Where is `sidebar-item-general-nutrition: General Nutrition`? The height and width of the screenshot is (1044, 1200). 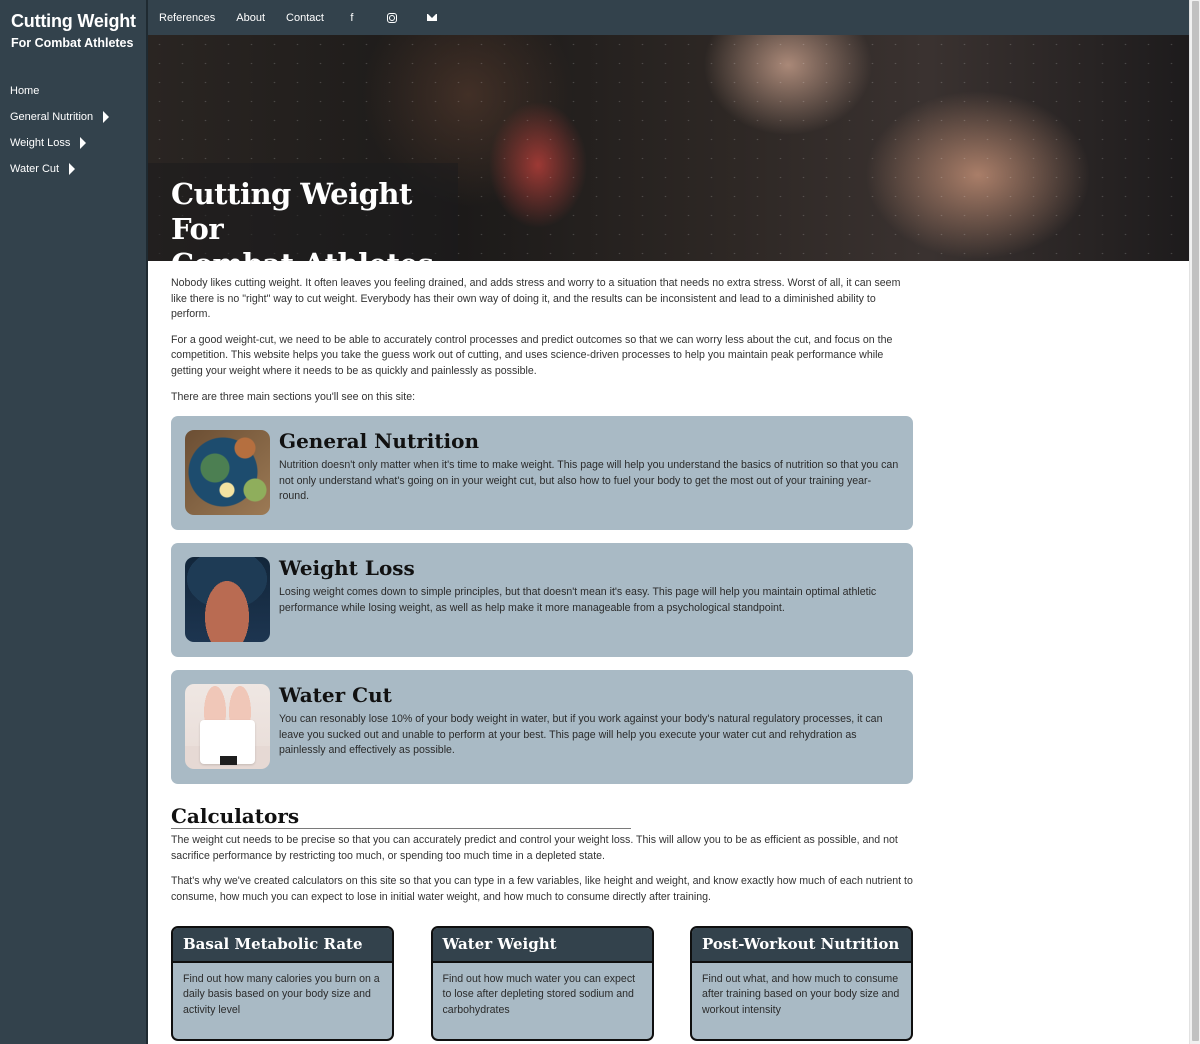
sidebar-item-general-nutrition: General Nutrition is located at coordinates (73, 117).